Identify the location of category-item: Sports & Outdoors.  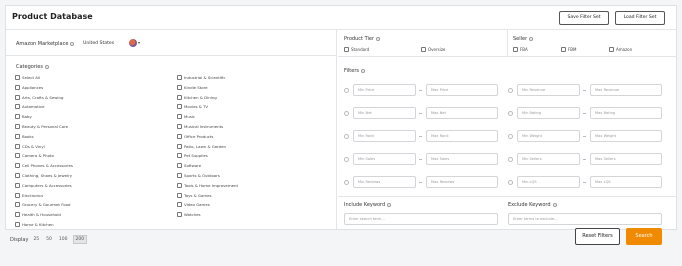
(198, 175).